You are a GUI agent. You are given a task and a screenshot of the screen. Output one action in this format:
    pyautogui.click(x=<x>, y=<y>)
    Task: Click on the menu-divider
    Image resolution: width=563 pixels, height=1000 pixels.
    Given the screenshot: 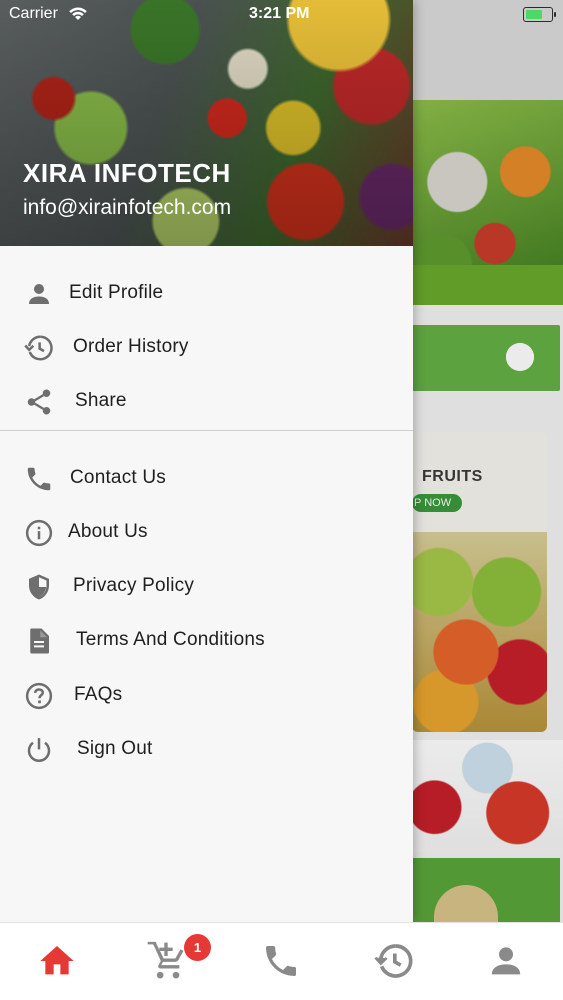 What is the action you would take?
    pyautogui.click(x=206, y=430)
    